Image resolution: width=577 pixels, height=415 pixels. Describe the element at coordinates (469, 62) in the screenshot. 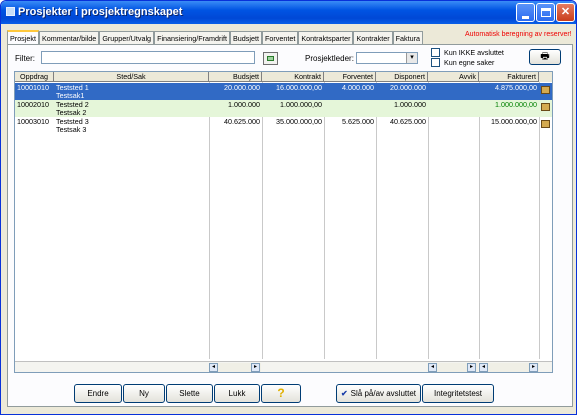

I see `kun-egne-saker-label: Kun egne saker` at that location.